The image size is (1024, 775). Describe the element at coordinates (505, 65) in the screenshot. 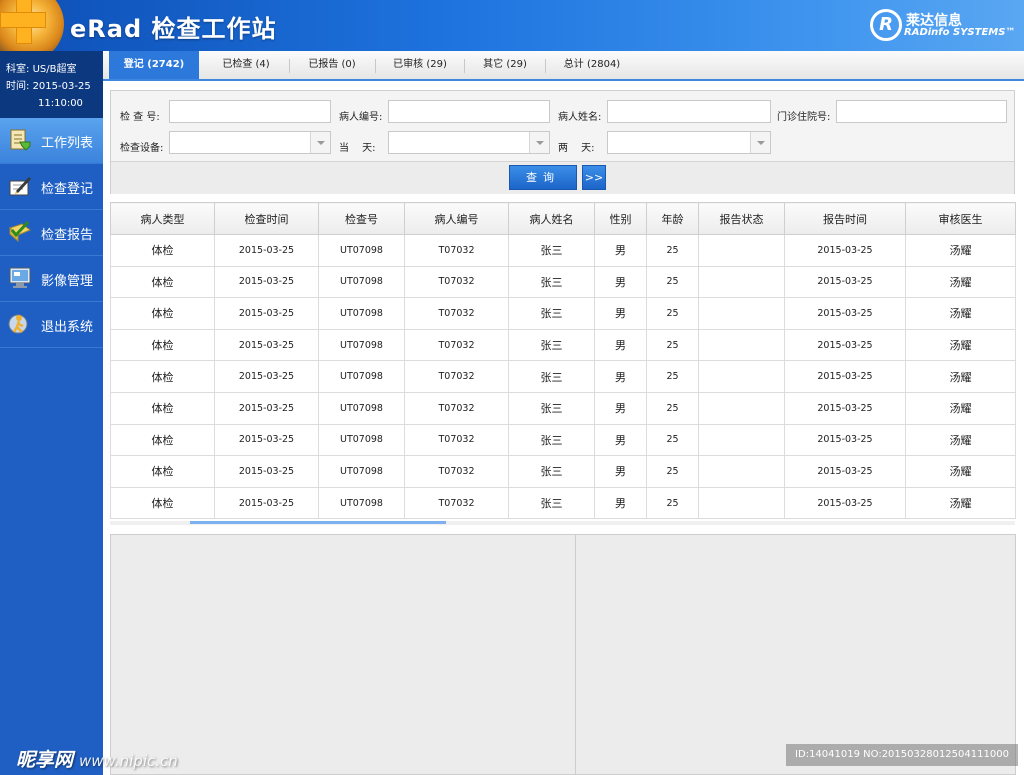

I see `tab-other: 其它 (29)` at that location.